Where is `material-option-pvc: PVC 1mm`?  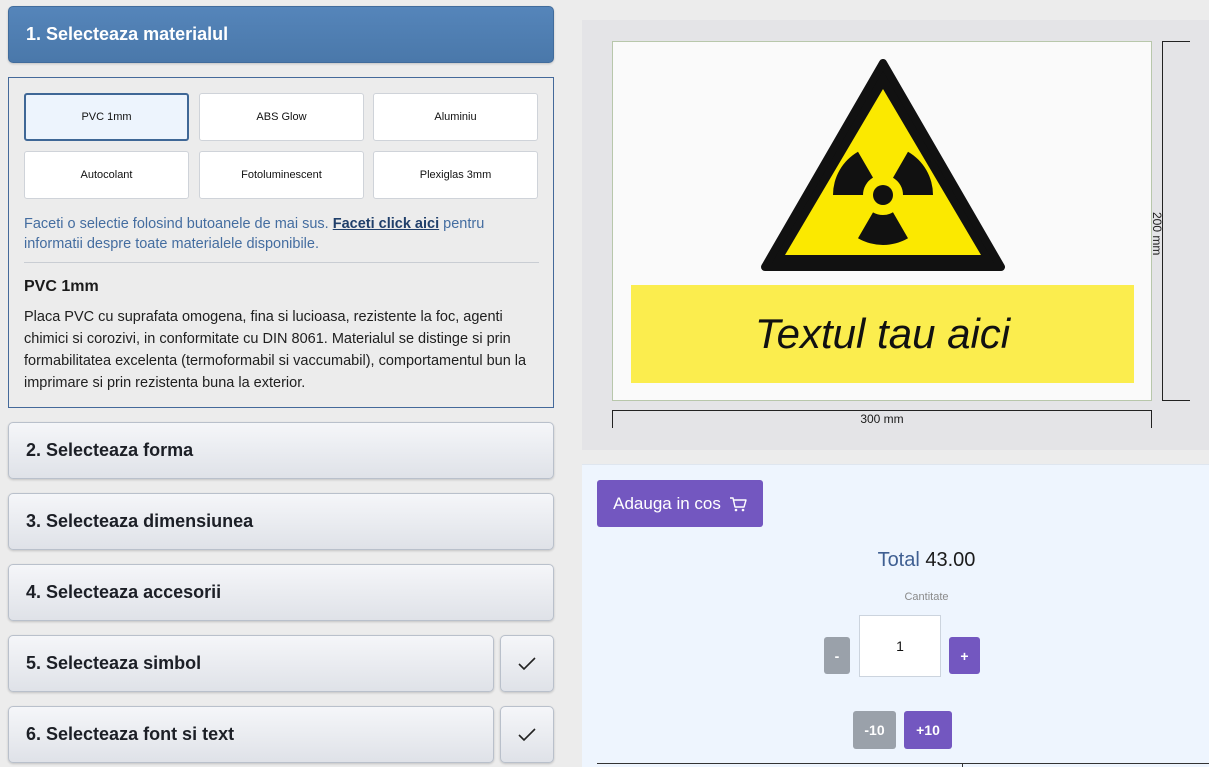
material-option-pvc: PVC 1mm is located at coordinates (106, 117).